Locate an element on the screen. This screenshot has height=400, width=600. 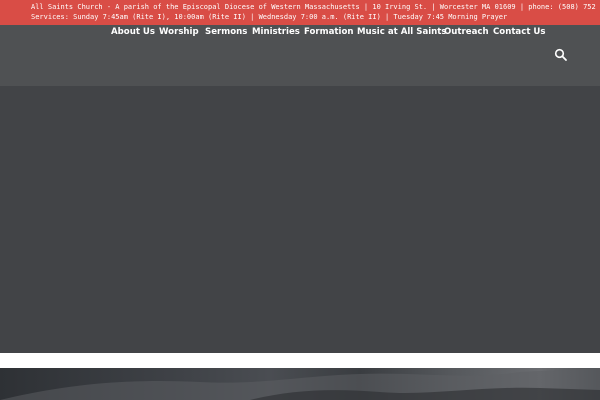
nav-item-ministries: Ministries is located at coordinates (276, 32).